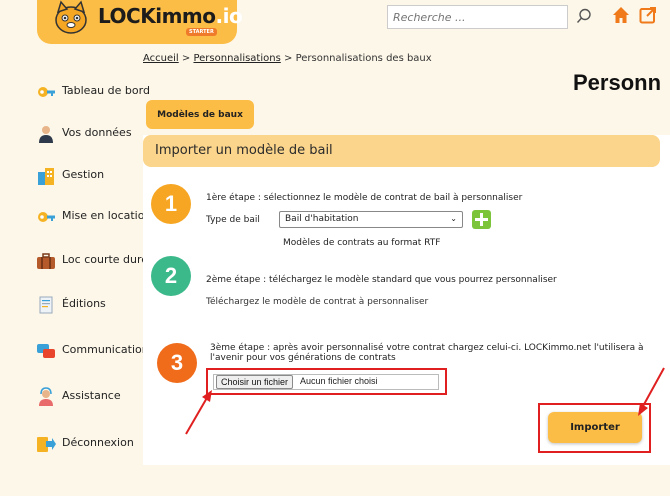 This screenshot has width=670, height=496. Describe the element at coordinates (401, 151) in the screenshot. I see `section-title: Importer un modèle de bail` at that location.